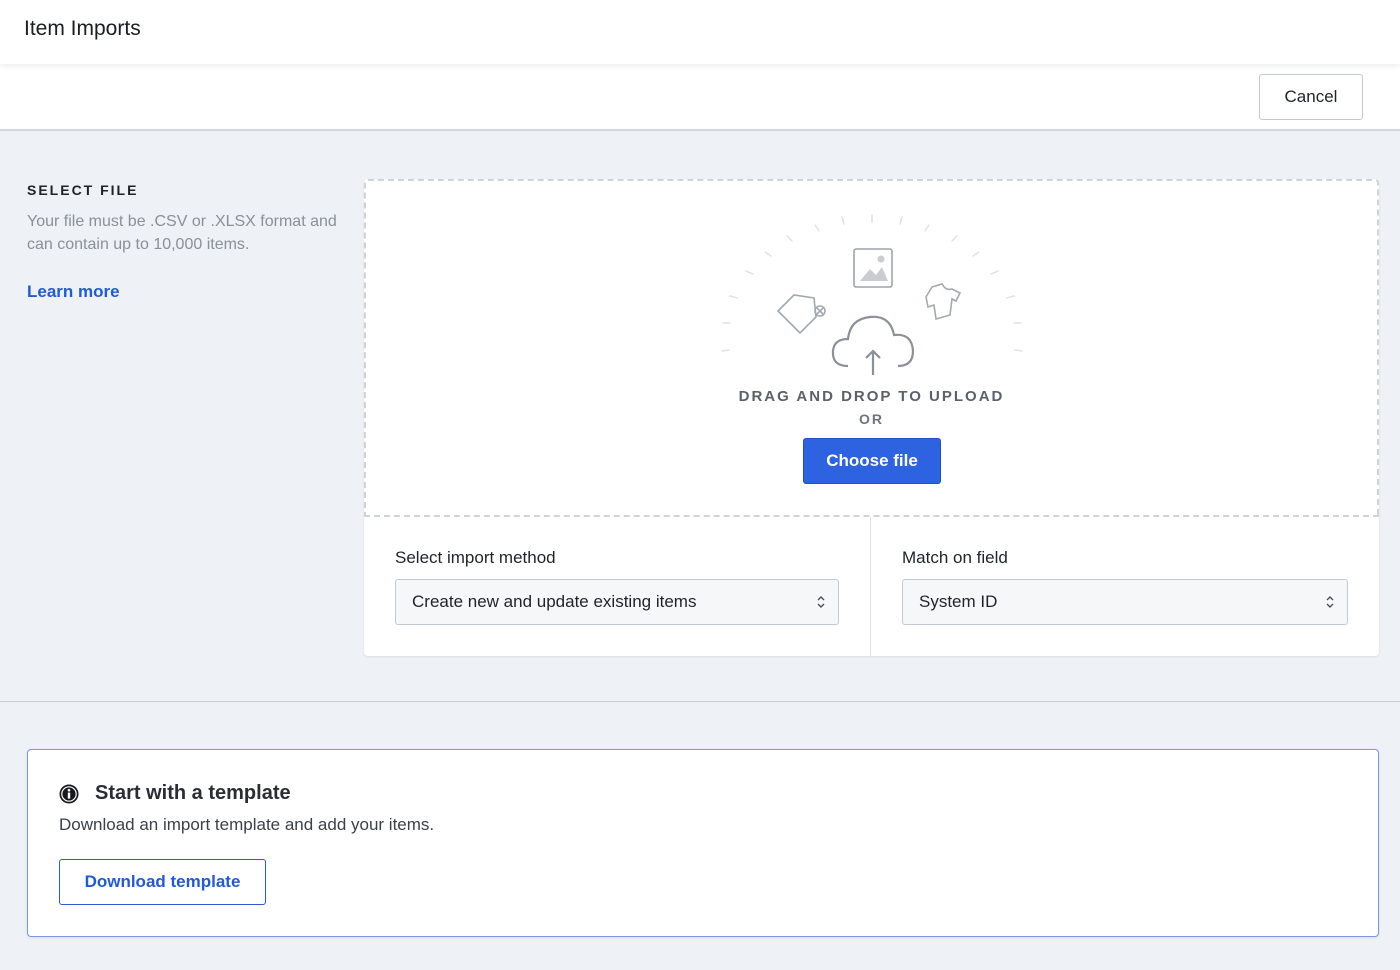 The width and height of the screenshot is (1400, 970). I want to click on upload-illustration, so click(872, 294).